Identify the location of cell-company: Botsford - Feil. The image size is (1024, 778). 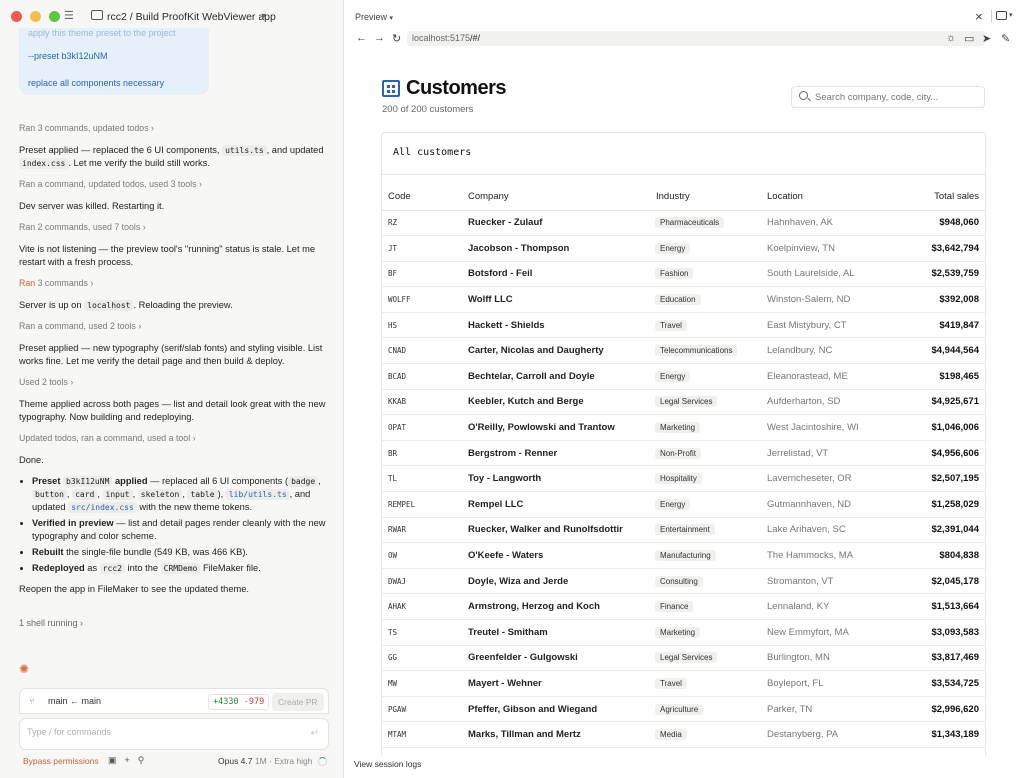
(562, 274).